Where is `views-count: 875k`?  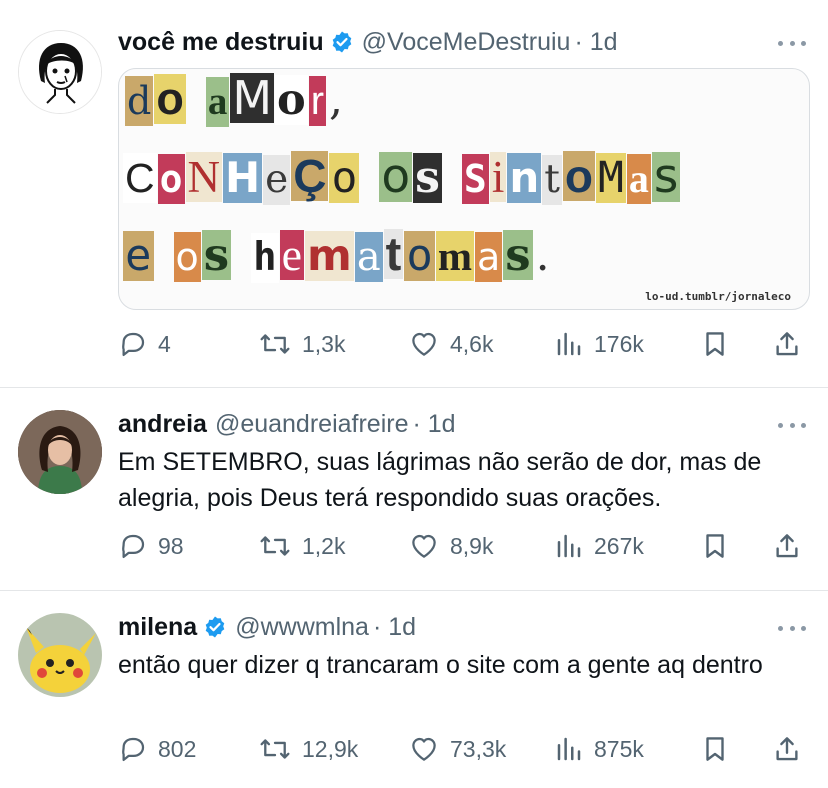 views-count: 875k is located at coordinates (619, 748).